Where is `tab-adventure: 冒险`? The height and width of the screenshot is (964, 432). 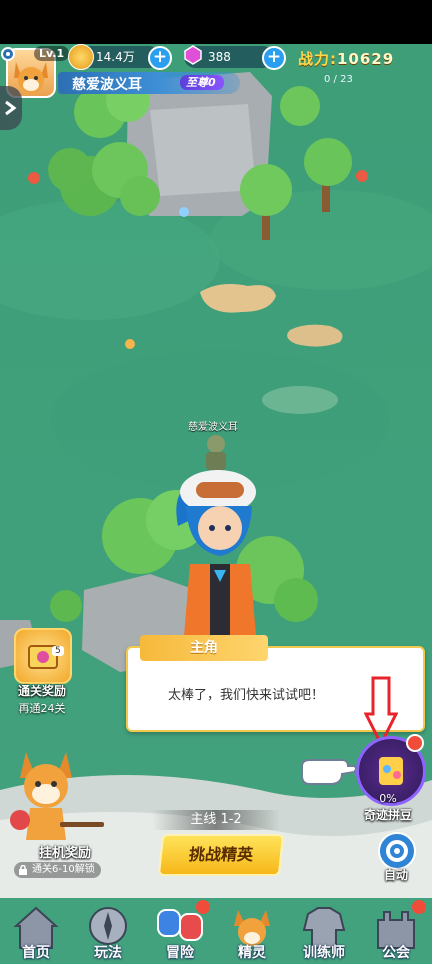
tab-adventure: 冒险 is located at coordinates (180, 932).